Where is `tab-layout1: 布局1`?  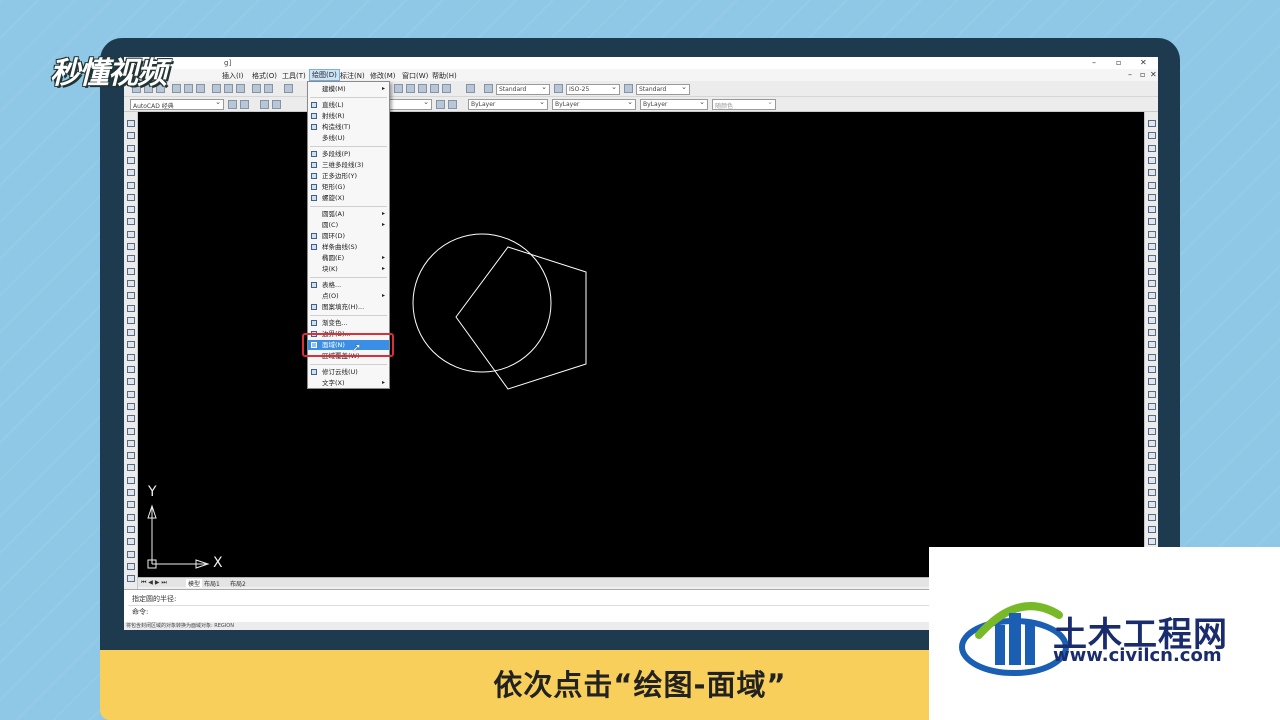 tab-layout1: 布局1 is located at coordinates (212, 583).